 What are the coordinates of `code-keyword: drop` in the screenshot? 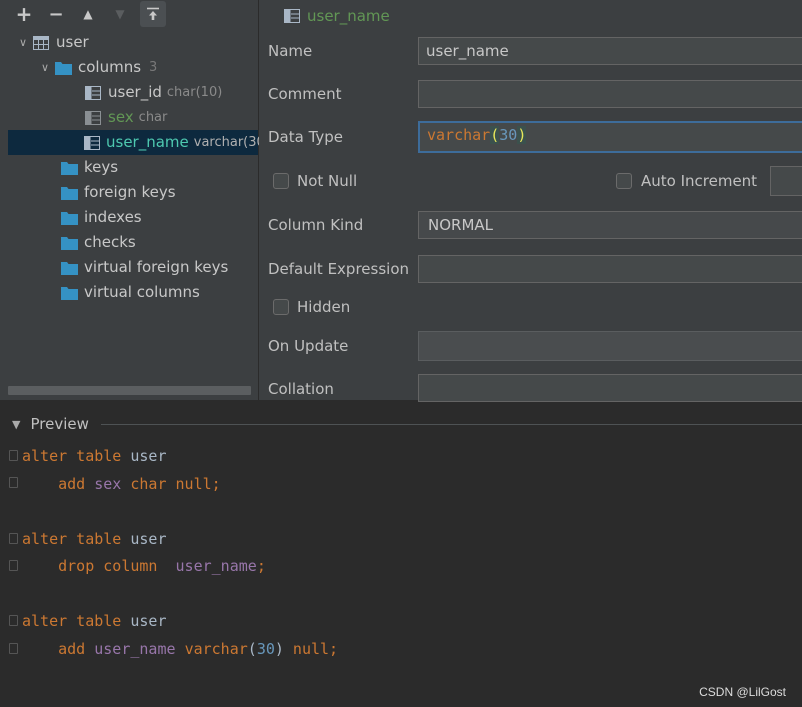 It's located at (76, 566).